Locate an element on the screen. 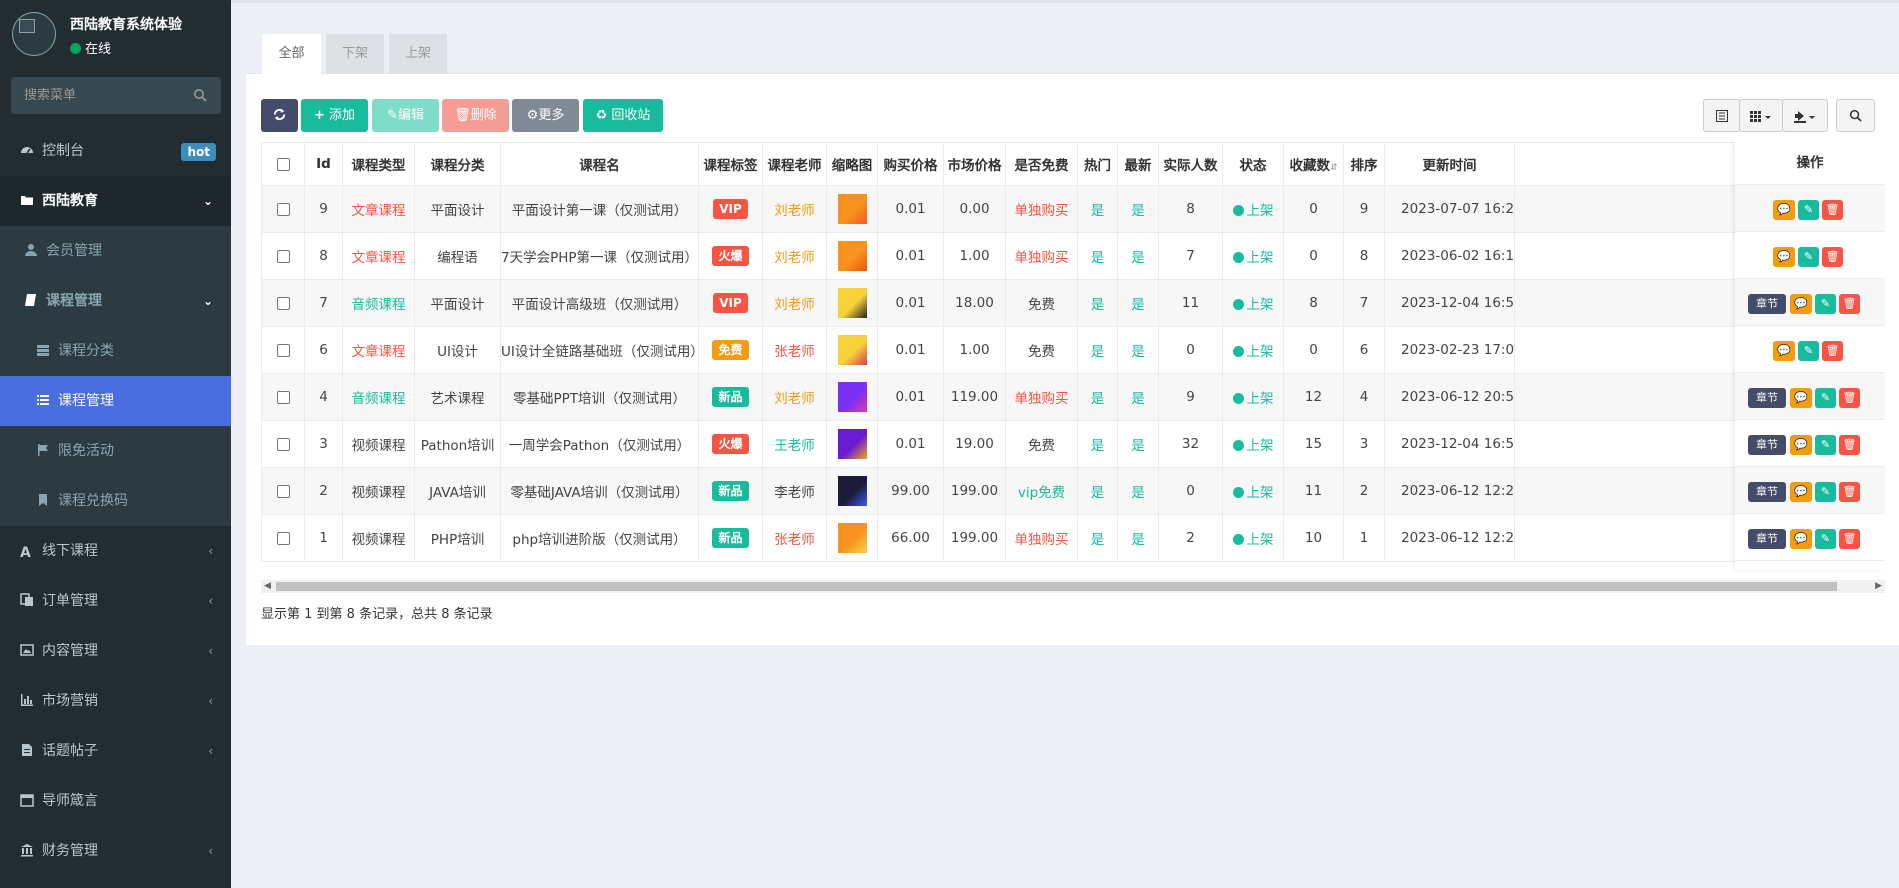 Image resolution: width=1899 pixels, height=888 pixels. recycle-bin-button: ♻ 回收站 is located at coordinates (623, 115).